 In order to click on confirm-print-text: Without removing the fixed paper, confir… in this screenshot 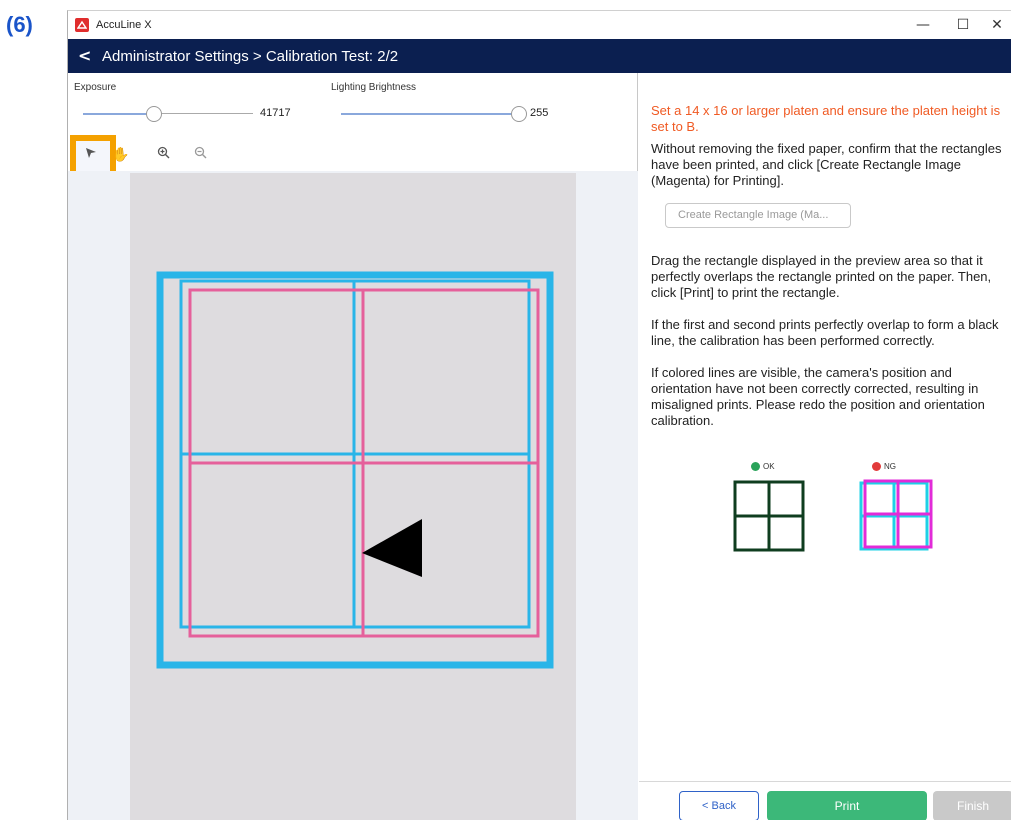, I will do `click(826, 164)`.